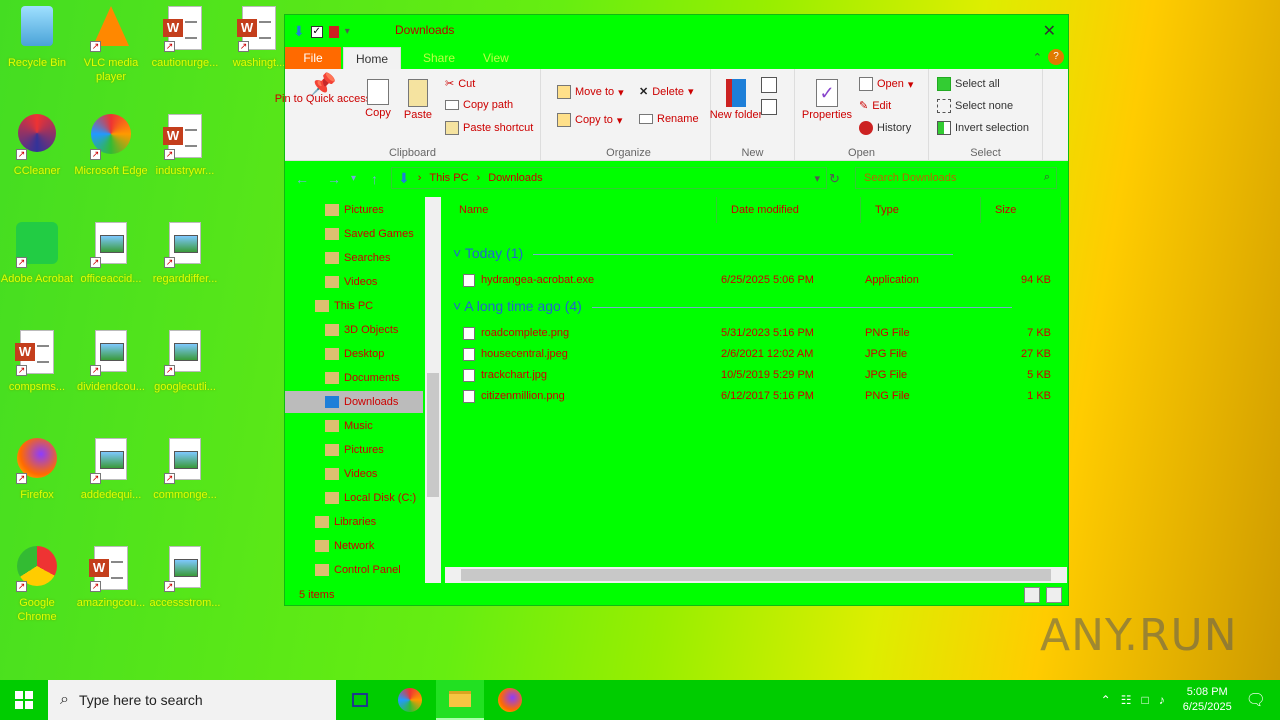 This screenshot has height=720, width=1280. I want to click on pin-quick-access-button: 📌 Pin to Quick access, so click(323, 90).